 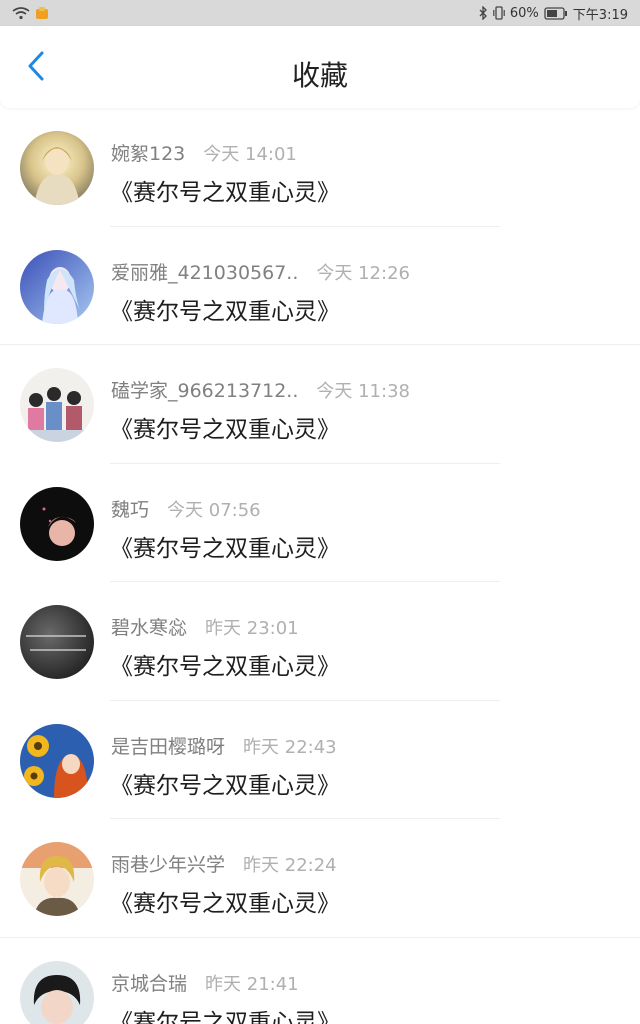 What do you see at coordinates (319, 75) in the screenshot?
I see `page-title: 收藏` at bounding box center [319, 75].